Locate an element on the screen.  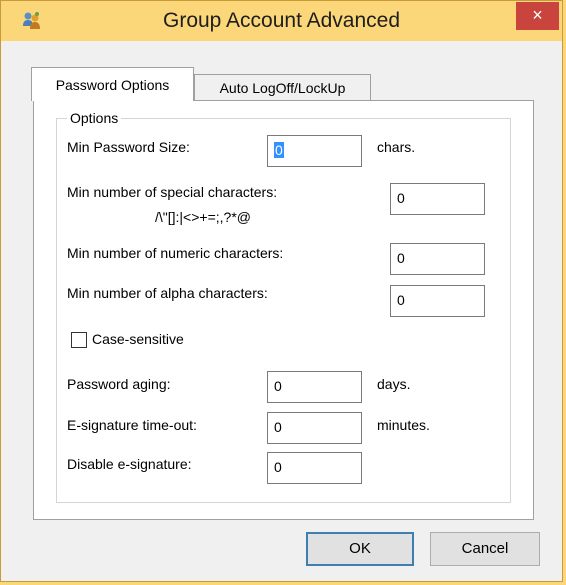
min-alpha-chars-input: 0 is located at coordinates (437, 301).